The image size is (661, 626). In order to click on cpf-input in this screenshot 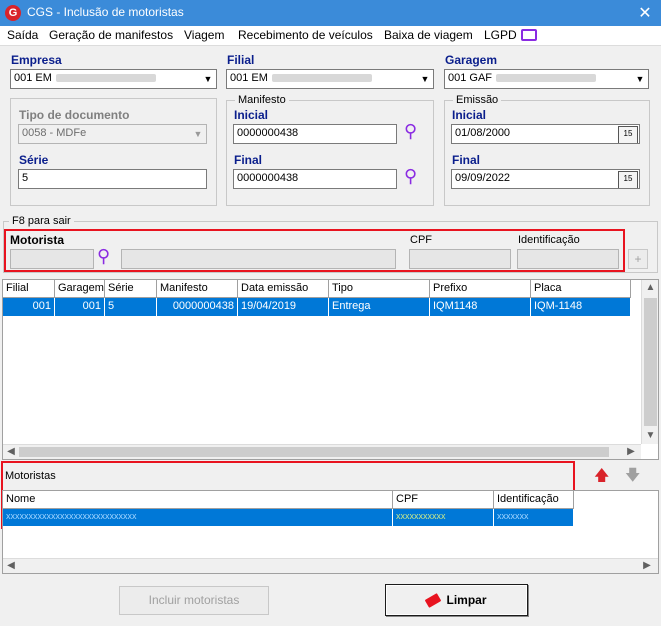, I will do `click(460, 259)`.